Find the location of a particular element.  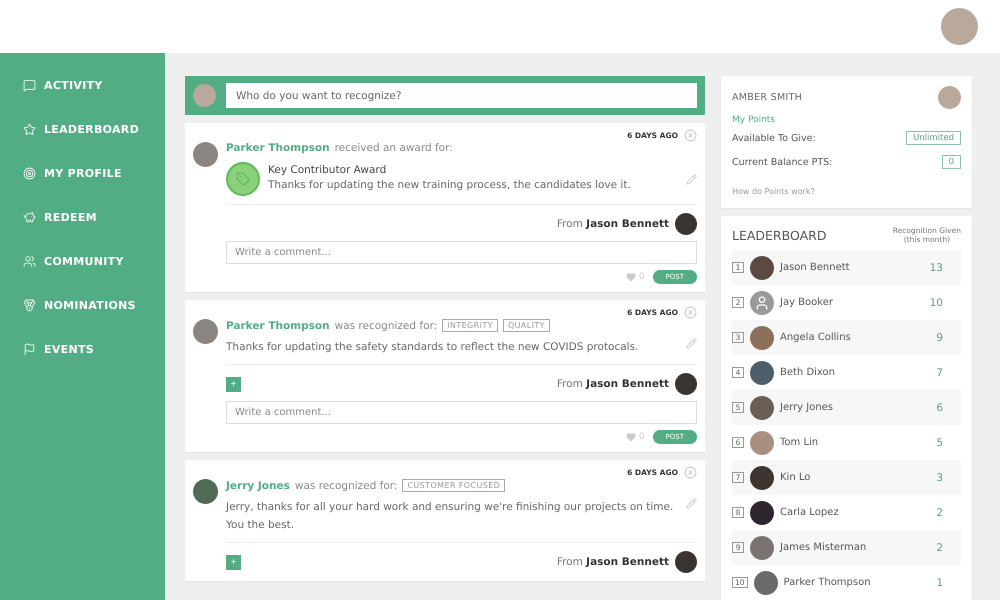

nav-item: ACTIVITY is located at coordinates (82, 85).